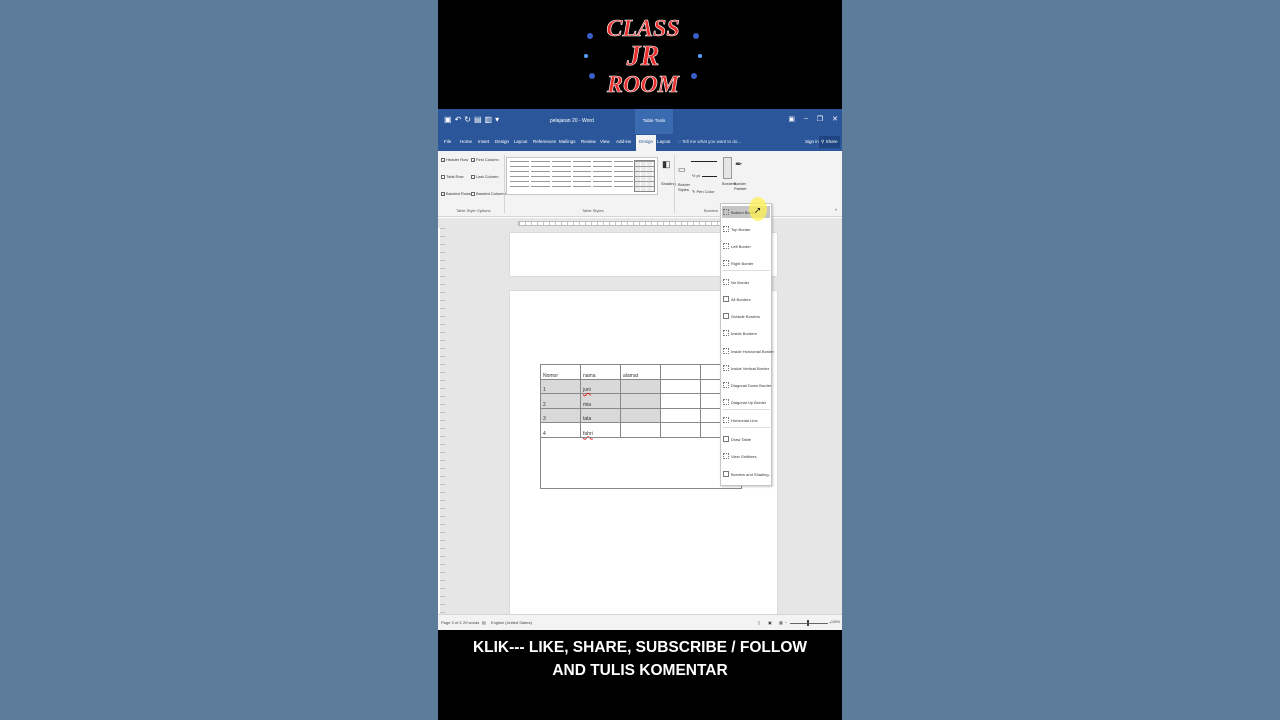 Image resolution: width=1280 pixels, height=720 pixels. What do you see at coordinates (483, 141) in the screenshot?
I see `tab-insert: Insert` at bounding box center [483, 141].